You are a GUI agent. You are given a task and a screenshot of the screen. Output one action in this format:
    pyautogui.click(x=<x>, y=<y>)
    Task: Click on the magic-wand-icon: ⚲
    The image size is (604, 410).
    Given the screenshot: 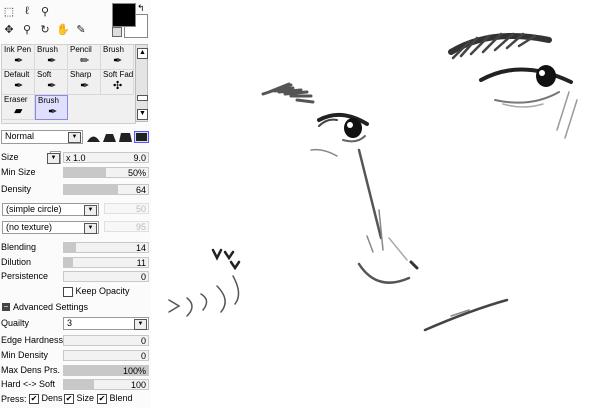 What is the action you would take?
    pyautogui.click(x=45, y=11)
    